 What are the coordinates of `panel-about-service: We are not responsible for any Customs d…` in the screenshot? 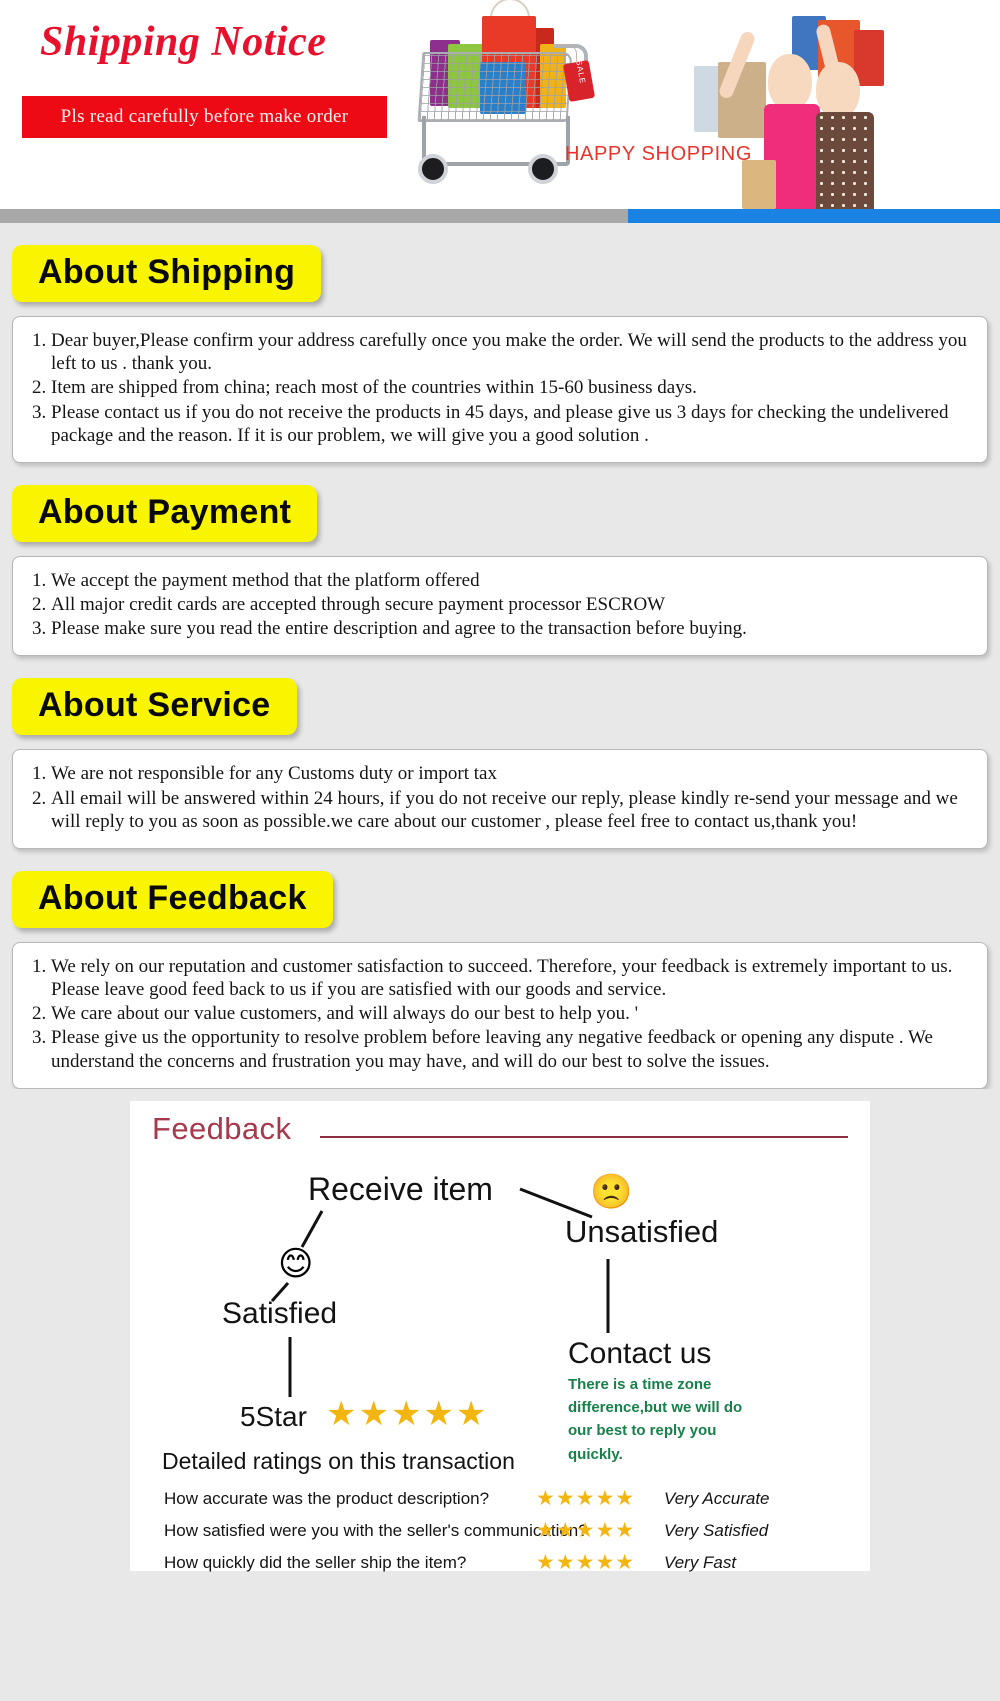 It's located at (500, 799).